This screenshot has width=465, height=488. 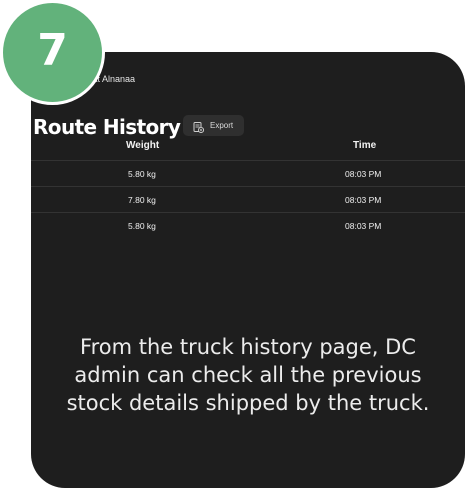 I want to click on table-header: Weight Time, so click(x=248, y=150).